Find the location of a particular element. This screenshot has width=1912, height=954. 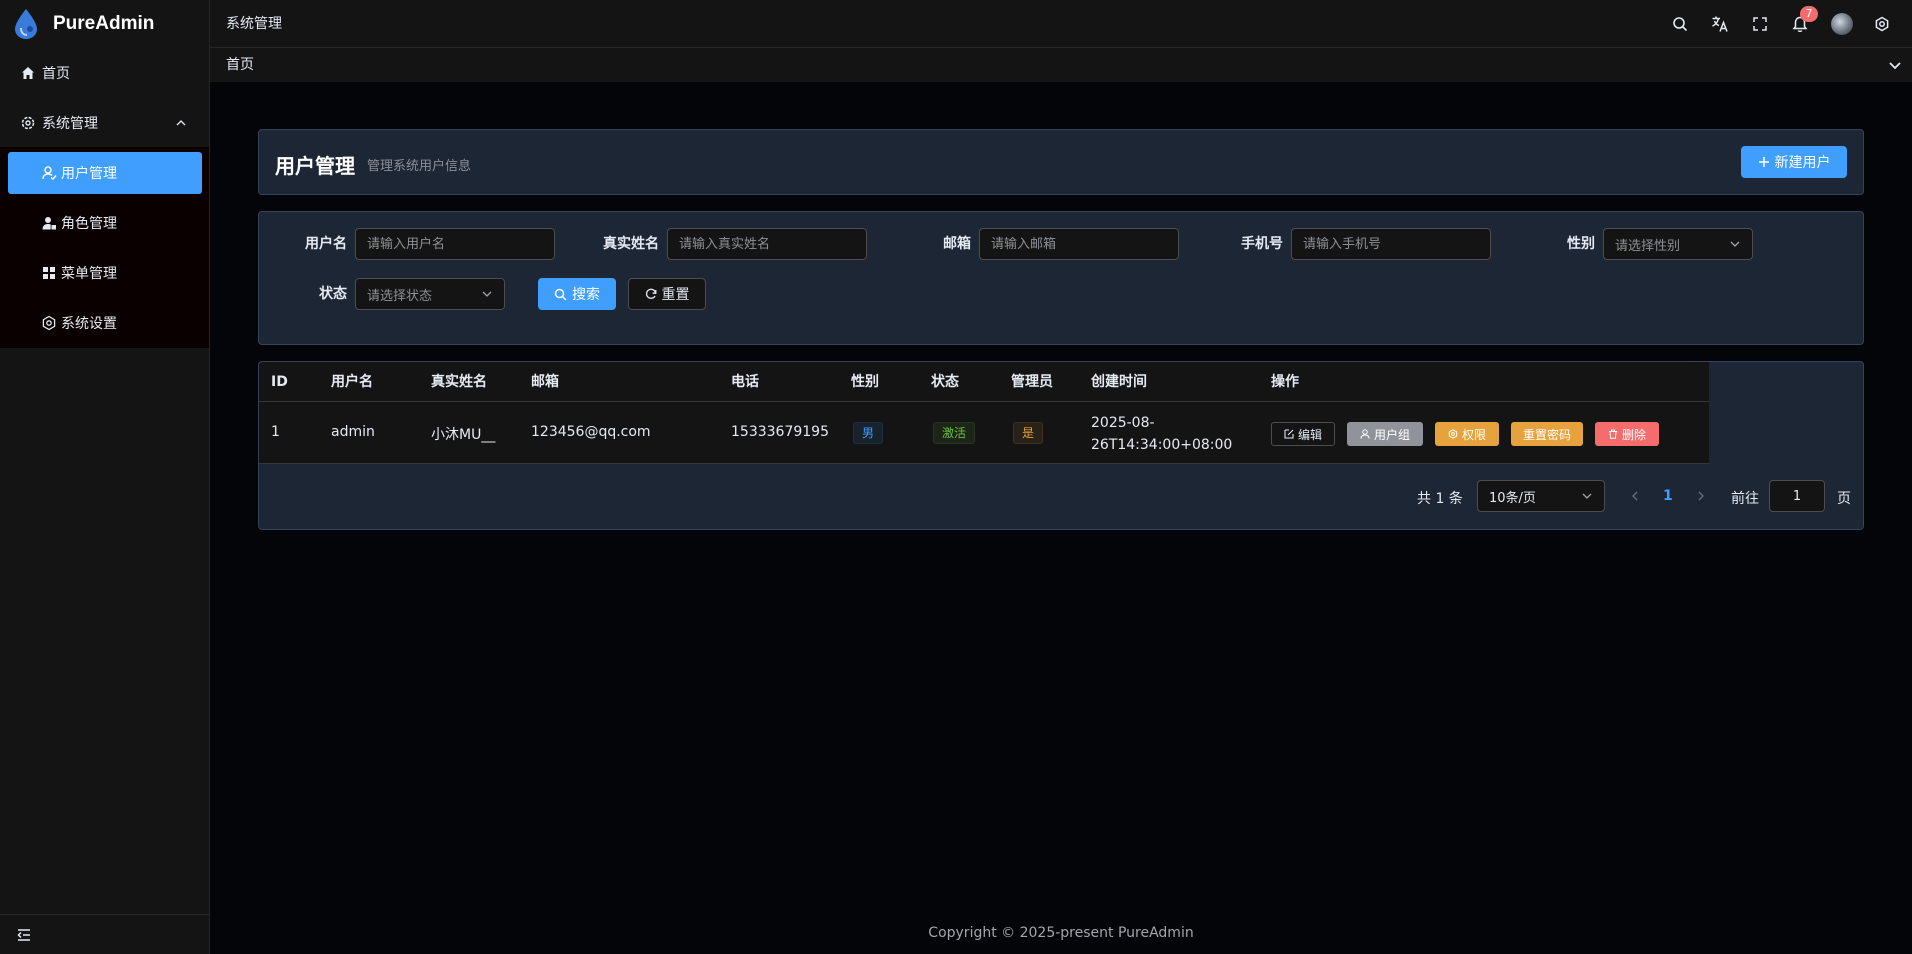

page-subtitle: 管理系统用户信息 is located at coordinates (419, 166).